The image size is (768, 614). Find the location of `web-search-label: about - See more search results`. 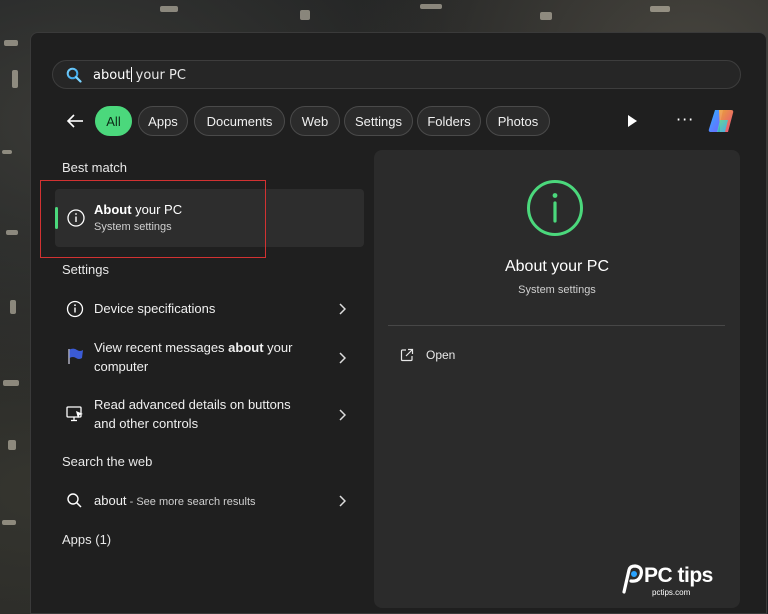

web-search-label: about - See more search results is located at coordinates (175, 500).